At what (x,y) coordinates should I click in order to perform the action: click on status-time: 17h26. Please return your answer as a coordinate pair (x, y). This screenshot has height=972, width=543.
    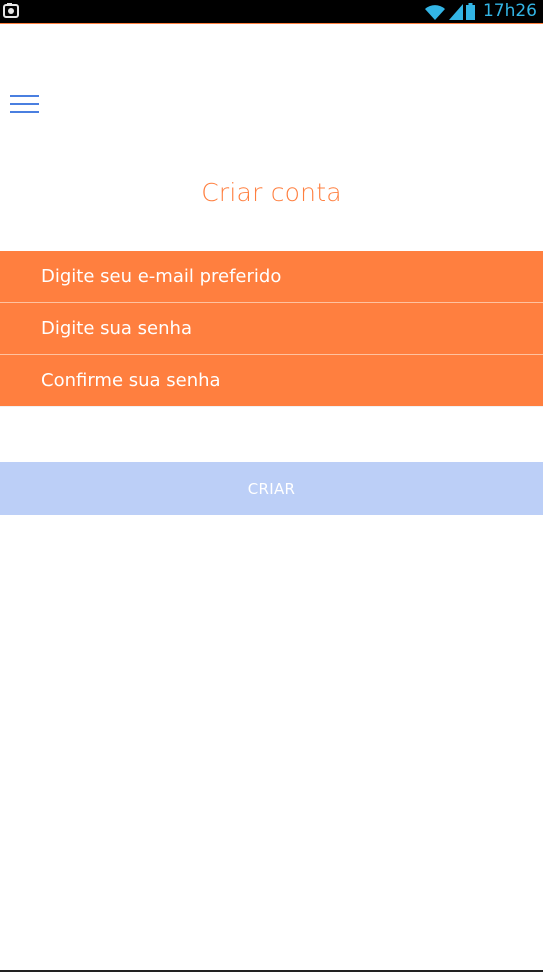
    Looking at the image, I should click on (509, 11).